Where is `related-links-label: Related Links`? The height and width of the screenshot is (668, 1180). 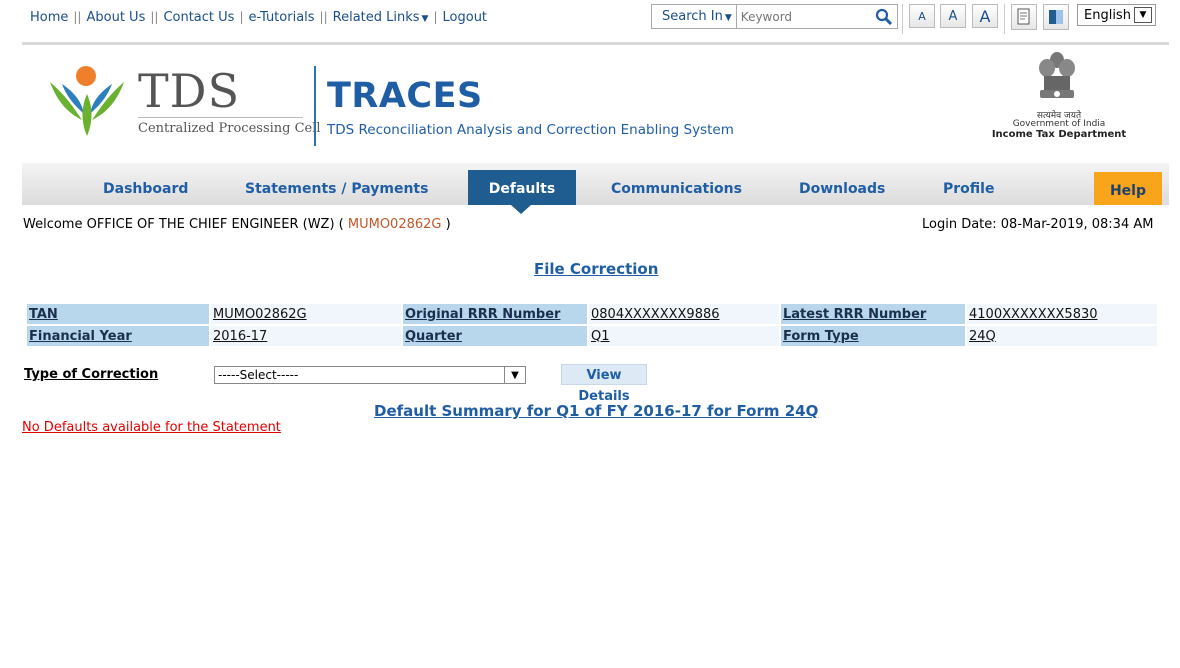
related-links-label: Related Links is located at coordinates (376, 17).